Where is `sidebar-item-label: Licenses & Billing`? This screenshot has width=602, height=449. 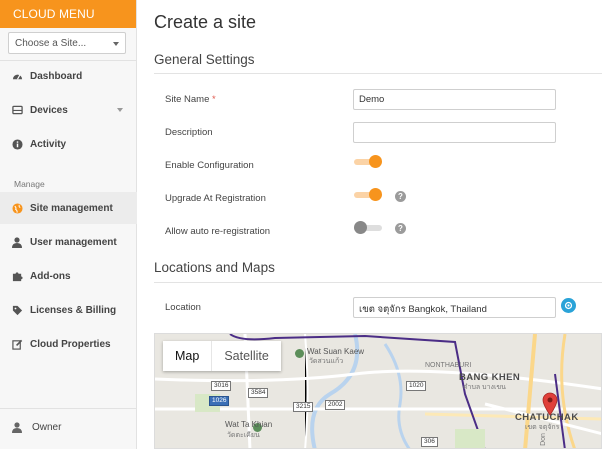 sidebar-item-label: Licenses & Billing is located at coordinates (73, 310).